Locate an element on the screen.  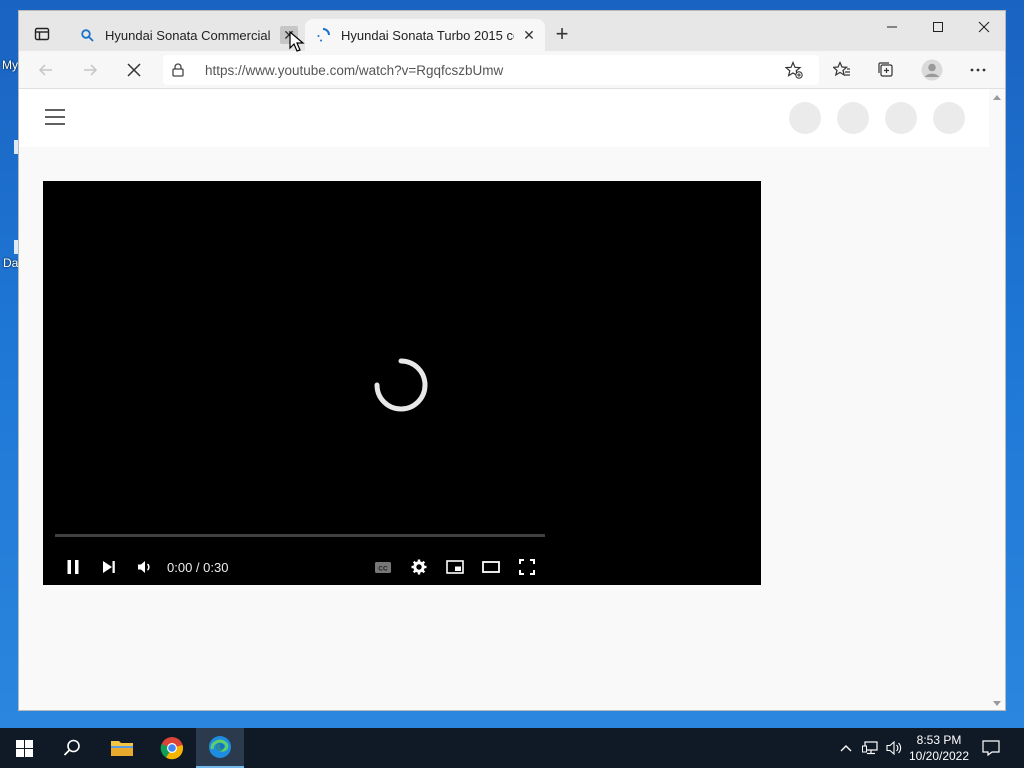
minimize-button is located at coordinates (892, 27).